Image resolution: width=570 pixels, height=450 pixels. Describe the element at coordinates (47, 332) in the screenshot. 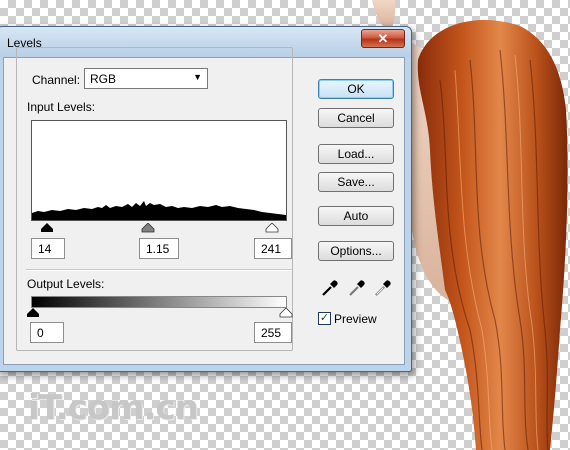

I see `output-black-field: 0` at that location.